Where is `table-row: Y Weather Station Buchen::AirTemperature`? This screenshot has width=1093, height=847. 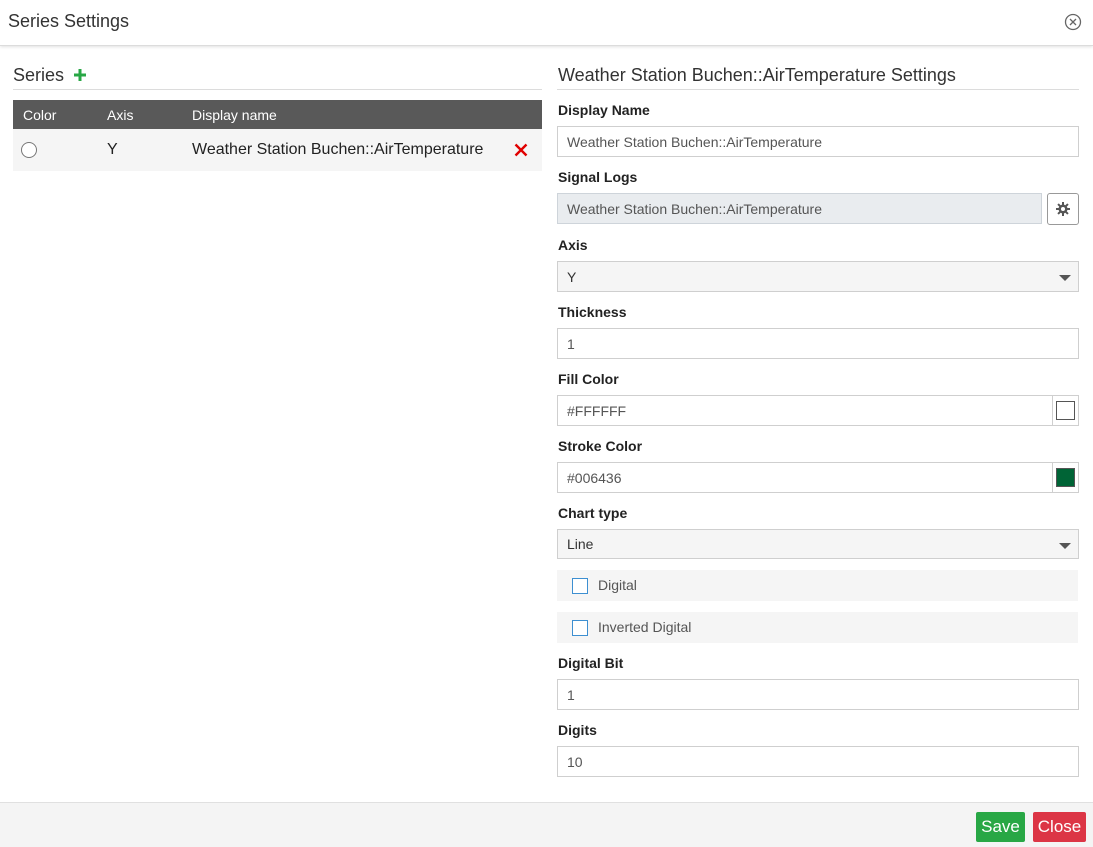 table-row: Y Weather Station Buchen::AirTemperature is located at coordinates (277, 150).